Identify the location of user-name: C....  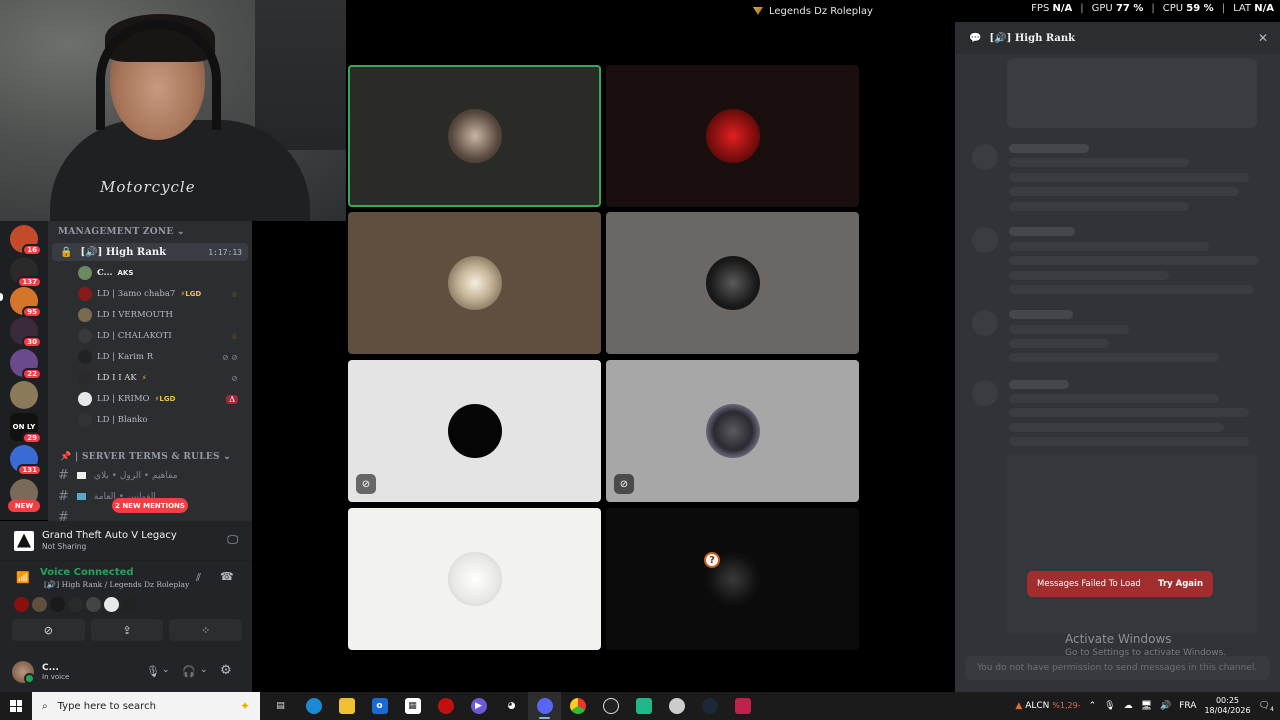
(55, 668).